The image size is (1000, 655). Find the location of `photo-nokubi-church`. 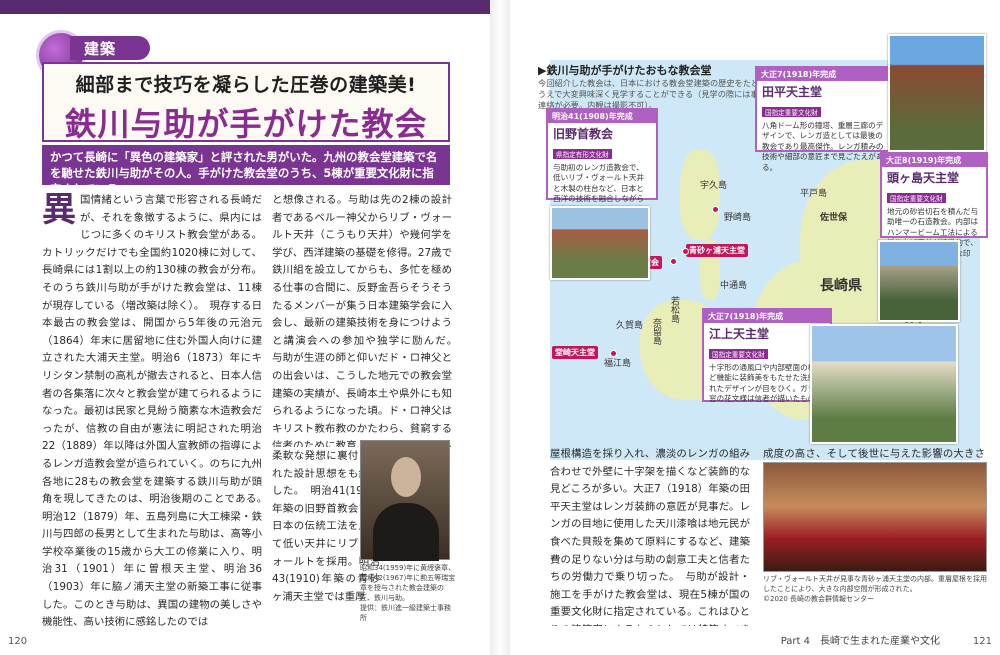

photo-nokubi-church is located at coordinates (600, 243).